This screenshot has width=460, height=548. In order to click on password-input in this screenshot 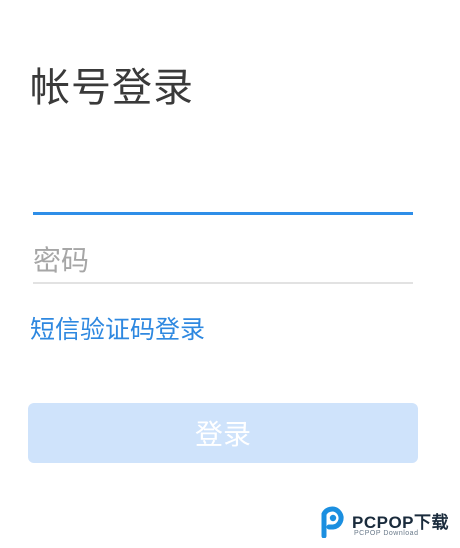, I will do `click(223, 261)`.